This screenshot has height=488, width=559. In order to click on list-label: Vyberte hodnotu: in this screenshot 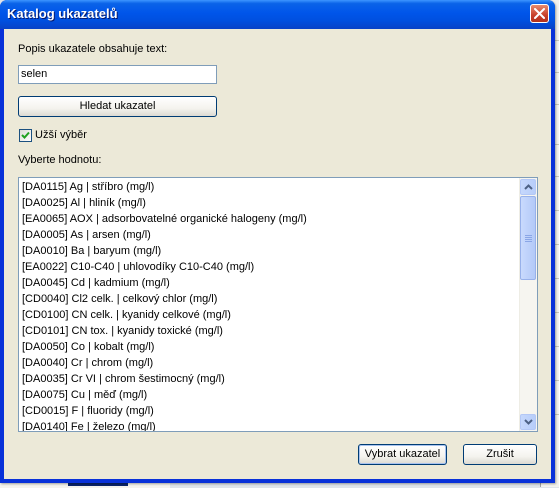, I will do `click(60, 160)`.